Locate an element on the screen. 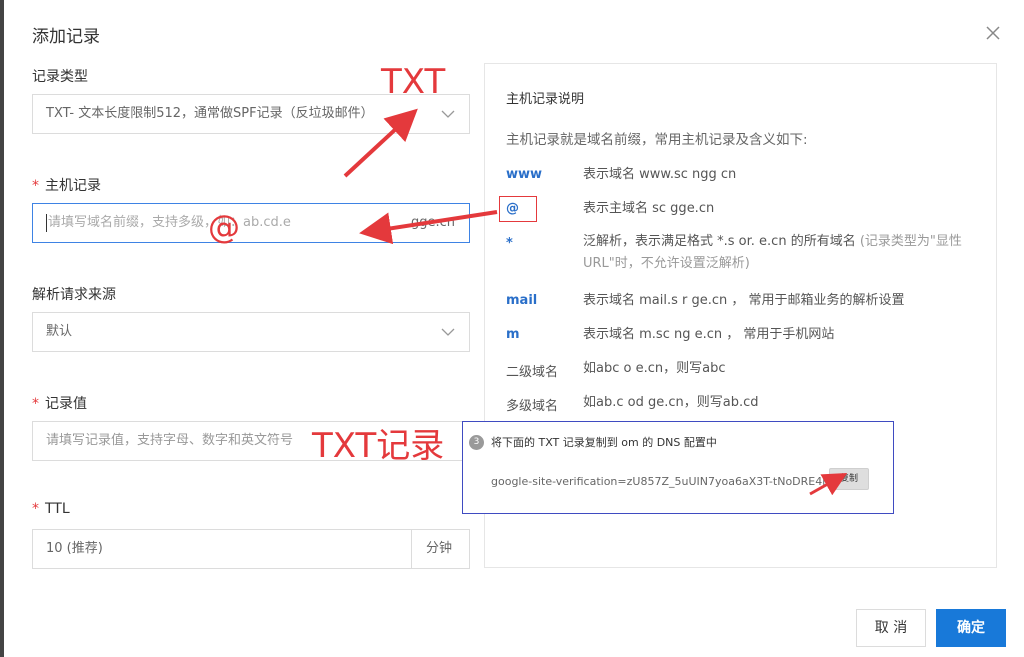 Image resolution: width=1024 pixels, height=657 pixels. host-record-placeholder: 请填写域名前缀，支持多级，如：ab.cd.e is located at coordinates (169, 222).